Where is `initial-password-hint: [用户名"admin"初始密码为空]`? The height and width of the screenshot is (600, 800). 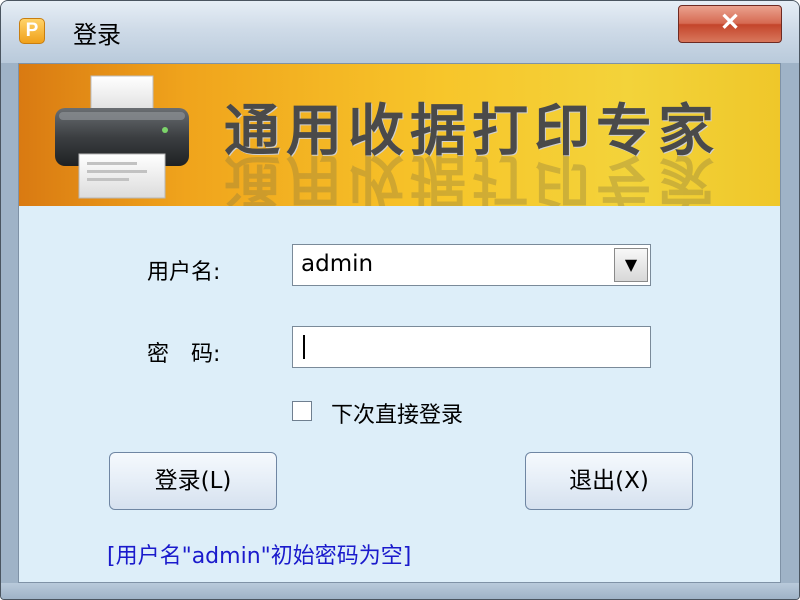
initial-password-hint: [用户名"admin"初始密码为空] is located at coordinates (259, 556).